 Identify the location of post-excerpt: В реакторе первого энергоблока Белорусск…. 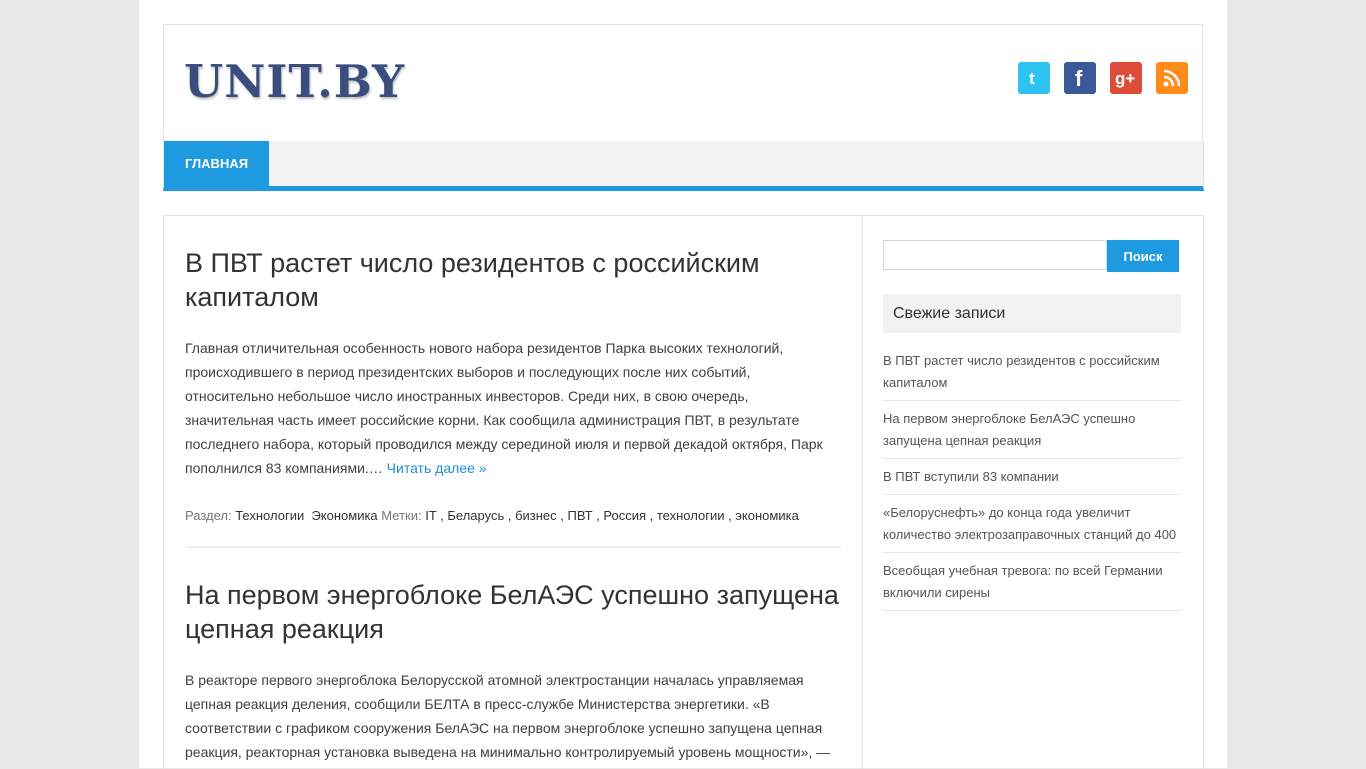
(508, 716).